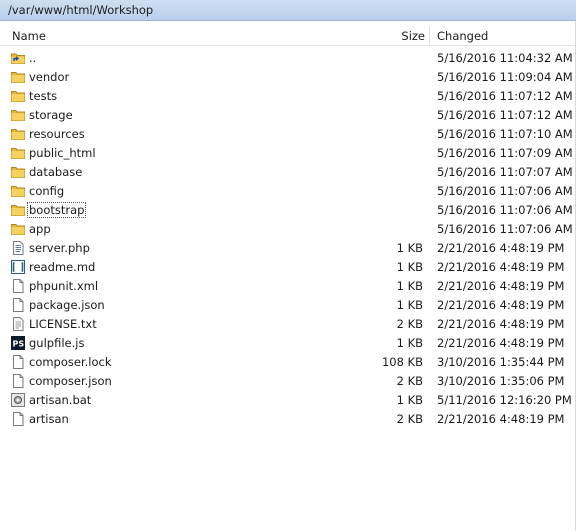 The image size is (576, 531). Describe the element at coordinates (288, 10) in the screenshot. I see `path-bar: /var/www/html/Workshop` at that location.